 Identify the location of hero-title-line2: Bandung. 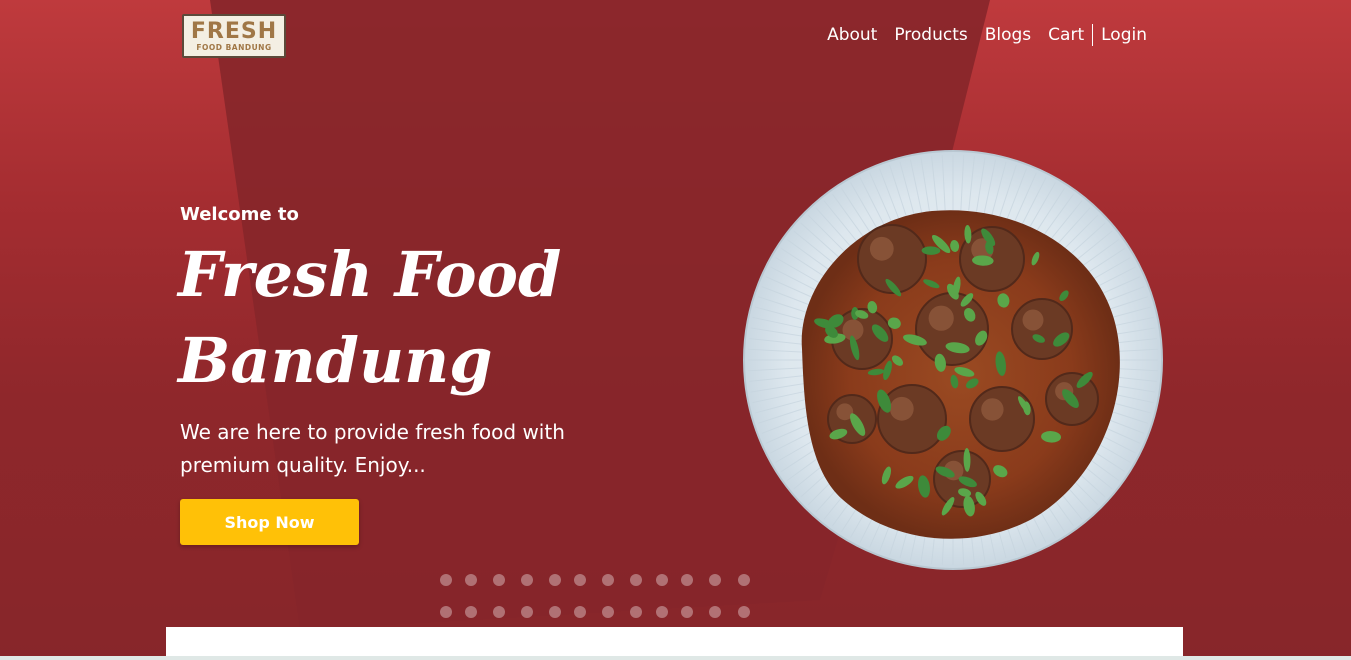
(335, 360).